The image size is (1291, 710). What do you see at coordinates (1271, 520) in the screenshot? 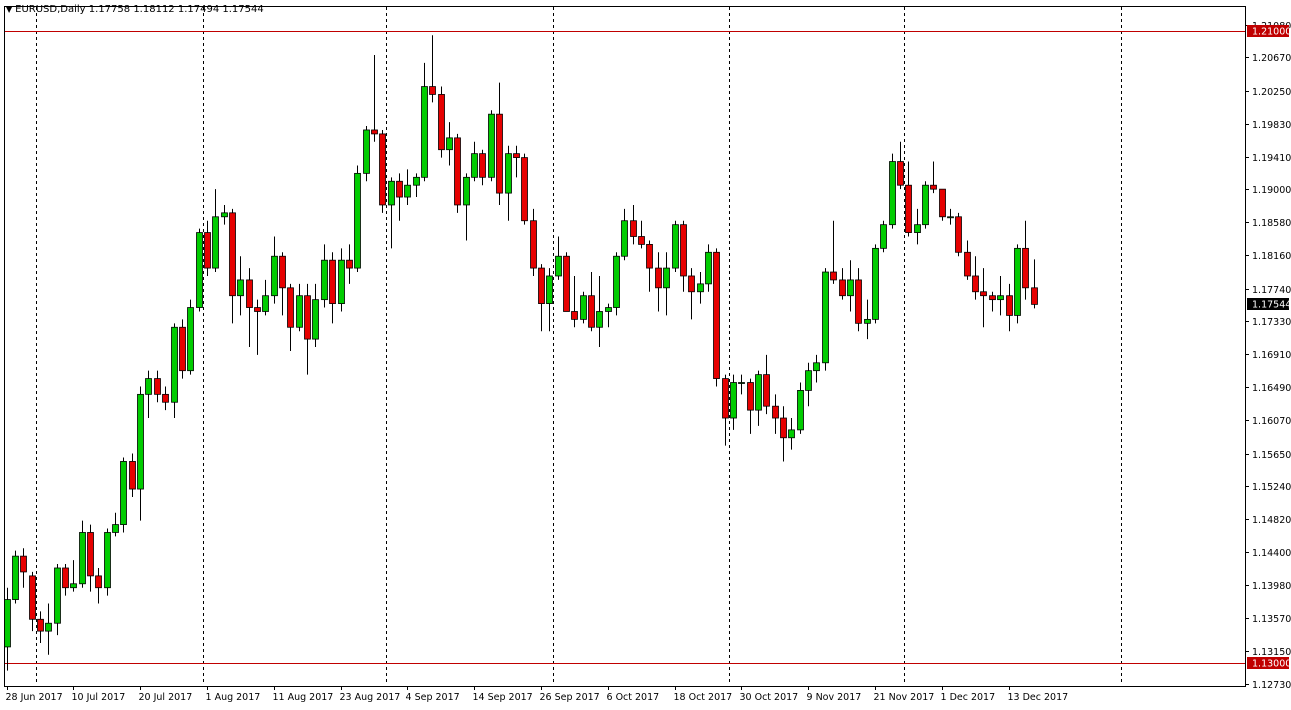
I see `y-tick-label: 1.14820` at bounding box center [1271, 520].